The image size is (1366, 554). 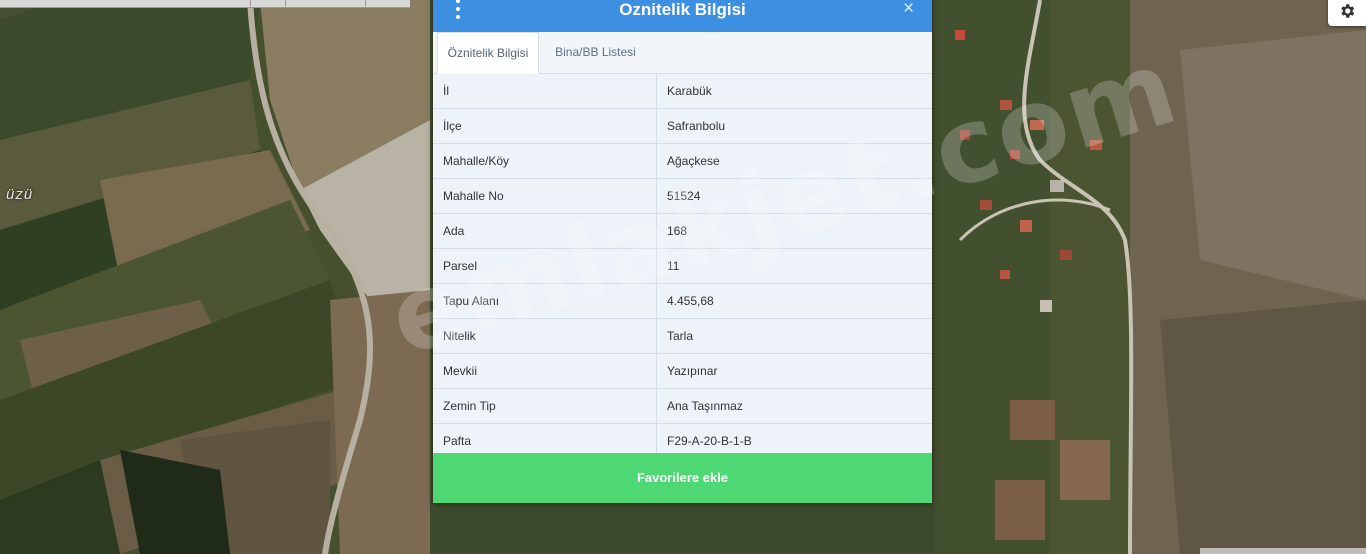 I want to click on dialog-header: Oznitelik Bilgisi ×, so click(x=682, y=16).